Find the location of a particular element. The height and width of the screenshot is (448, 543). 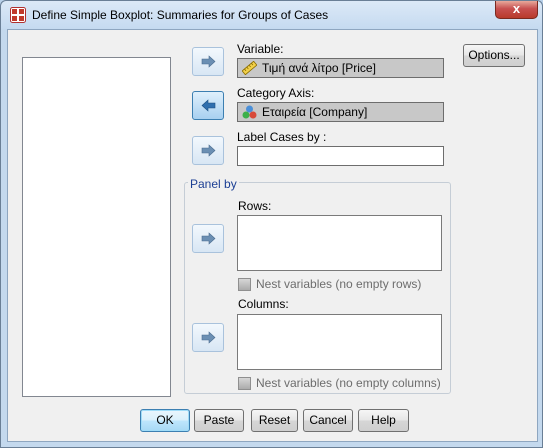

move-to-category-axis-button is located at coordinates (208, 105).